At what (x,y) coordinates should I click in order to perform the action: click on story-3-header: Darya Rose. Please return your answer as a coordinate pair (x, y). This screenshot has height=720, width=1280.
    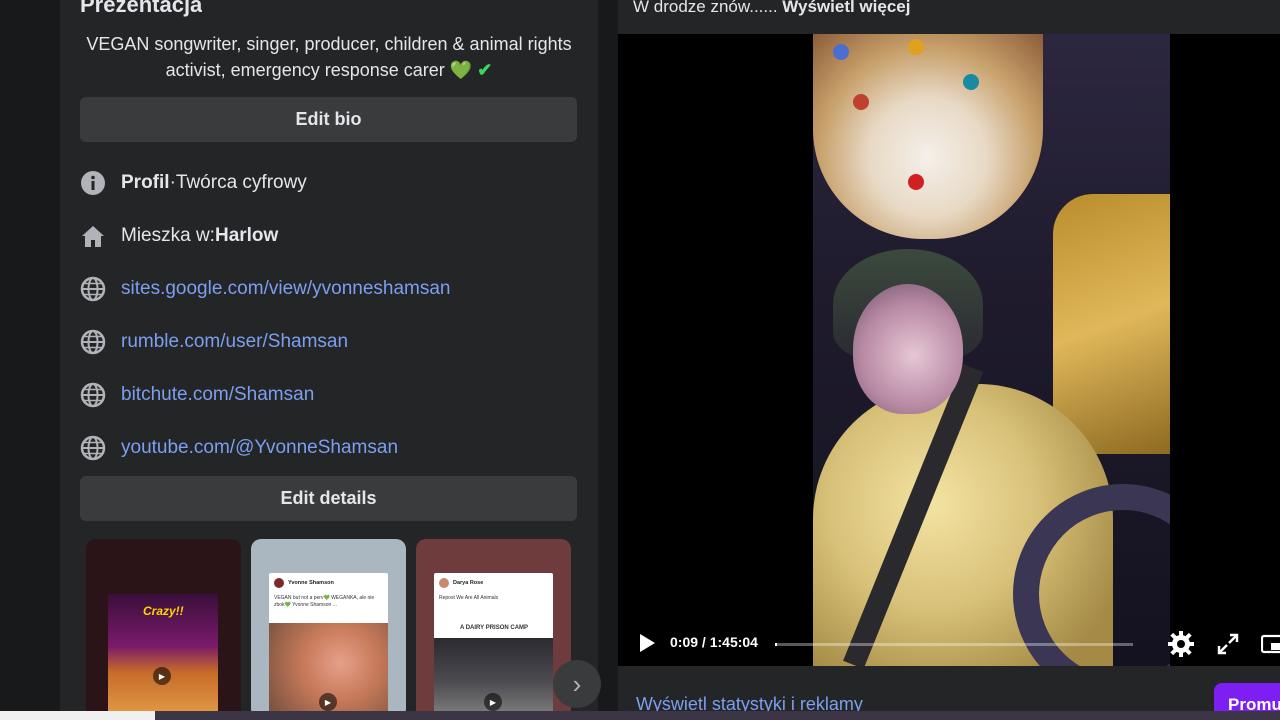
    Looking at the image, I should click on (461, 583).